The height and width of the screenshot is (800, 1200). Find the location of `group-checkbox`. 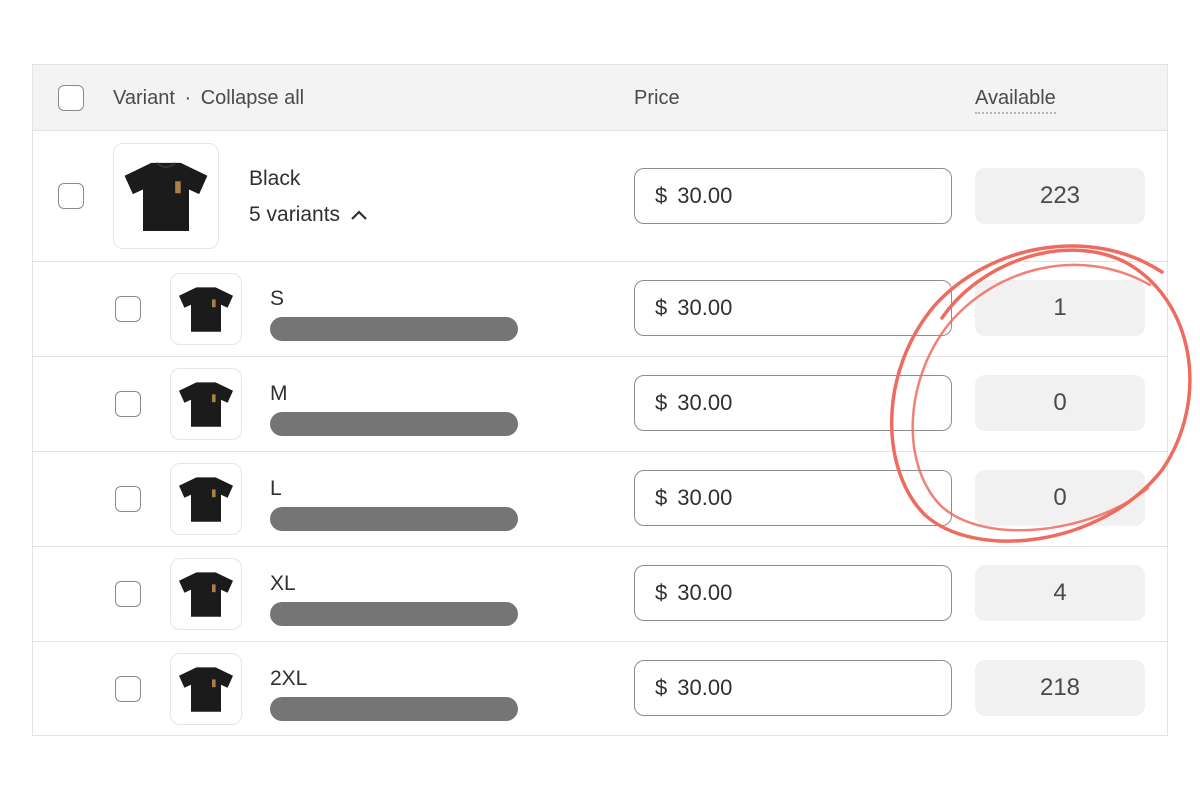

group-checkbox is located at coordinates (71, 196).